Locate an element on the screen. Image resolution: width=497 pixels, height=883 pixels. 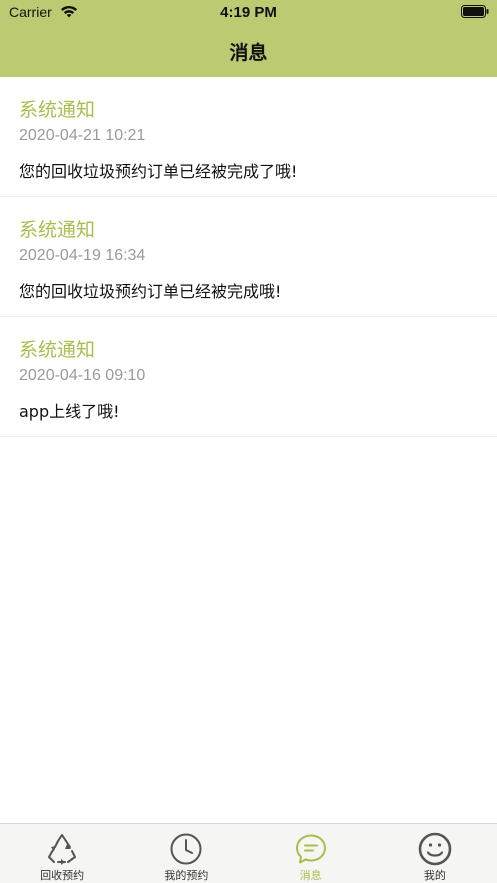
header: Carrier 4:19 PM 消息 is located at coordinates (248, 38).